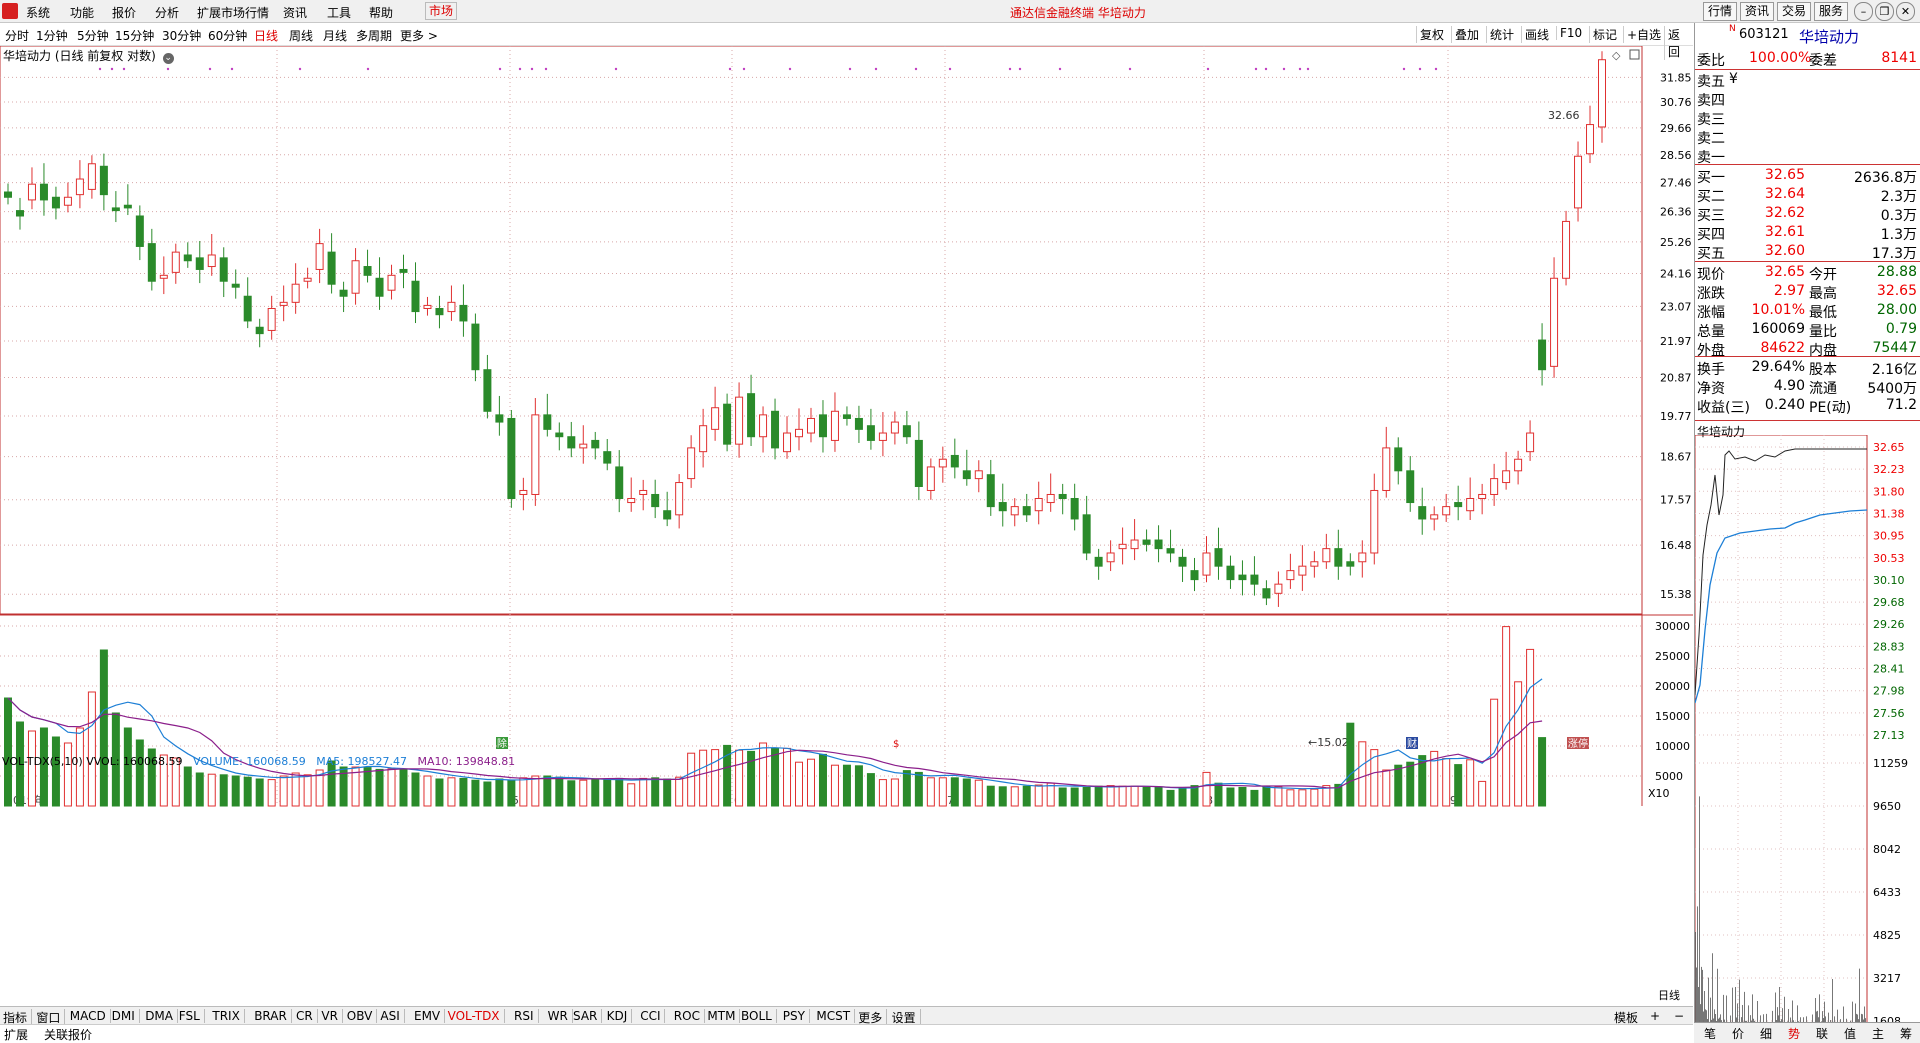 Image resolution: width=1920 pixels, height=1043 pixels. Describe the element at coordinates (167, 12) in the screenshot. I see `menu-analysis: 分析` at that location.